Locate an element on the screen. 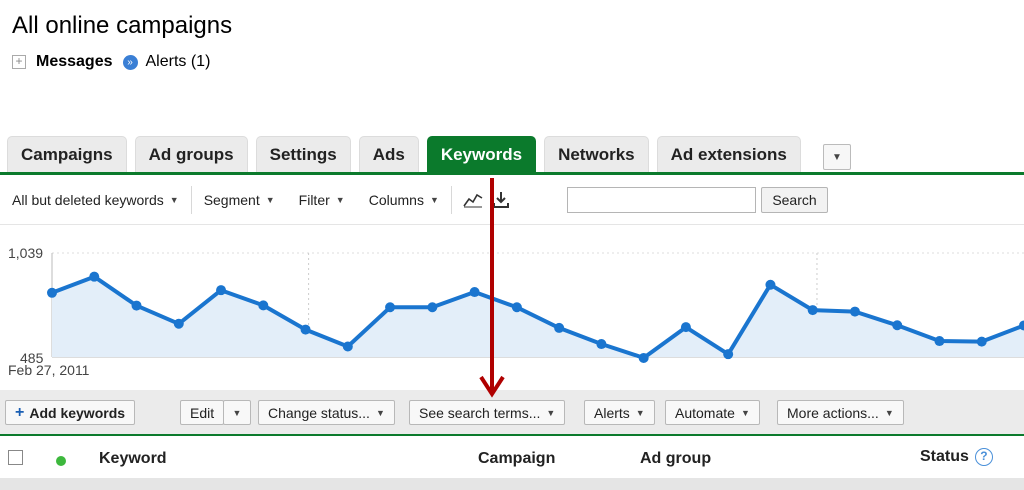 The width and height of the screenshot is (1024, 490). alerts-button: Alerts ▼ is located at coordinates (619, 412).